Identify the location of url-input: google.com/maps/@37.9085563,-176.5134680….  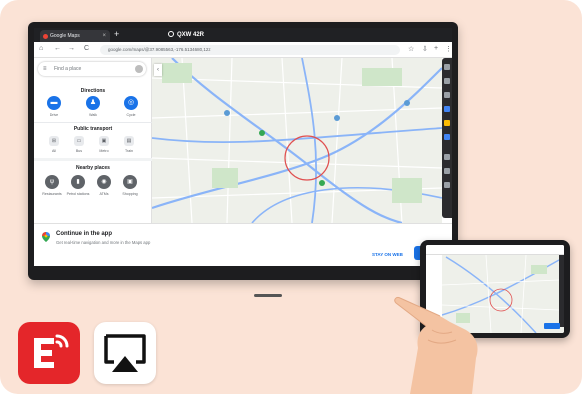
(250, 50).